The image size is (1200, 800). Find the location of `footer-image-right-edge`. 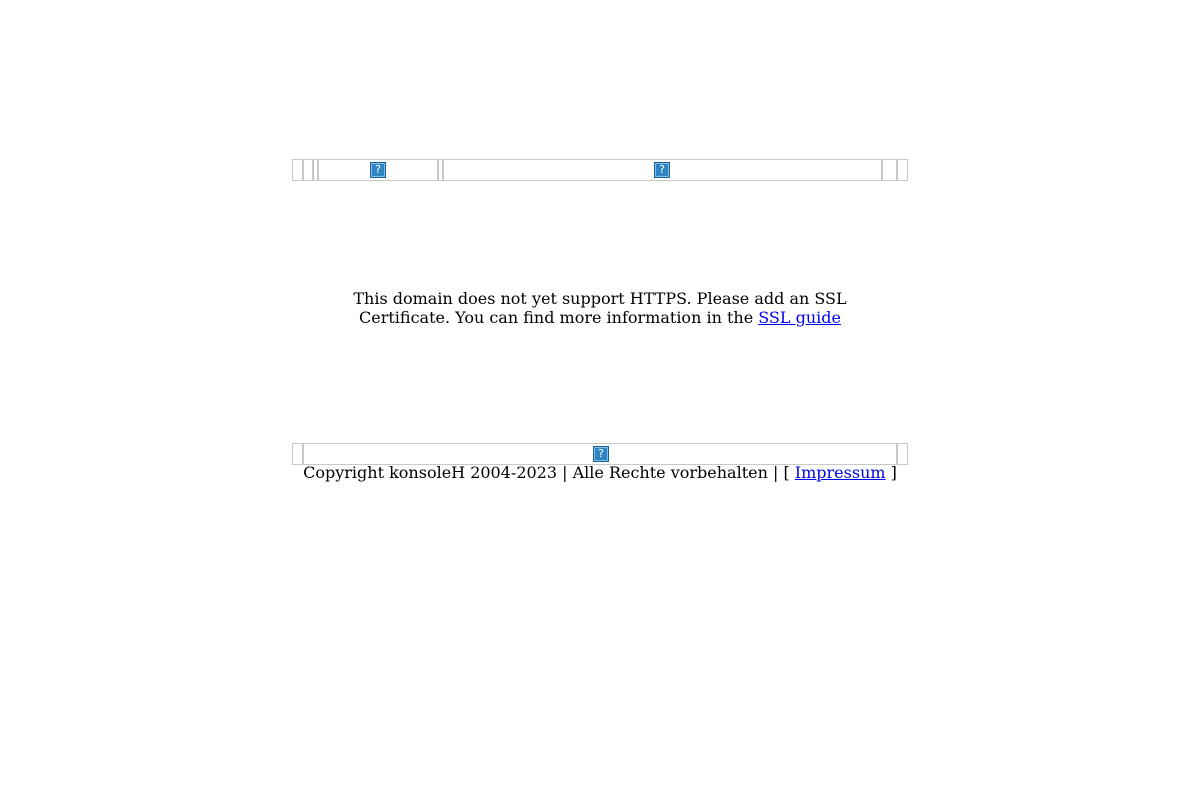

footer-image-right-edge is located at coordinates (902, 454).